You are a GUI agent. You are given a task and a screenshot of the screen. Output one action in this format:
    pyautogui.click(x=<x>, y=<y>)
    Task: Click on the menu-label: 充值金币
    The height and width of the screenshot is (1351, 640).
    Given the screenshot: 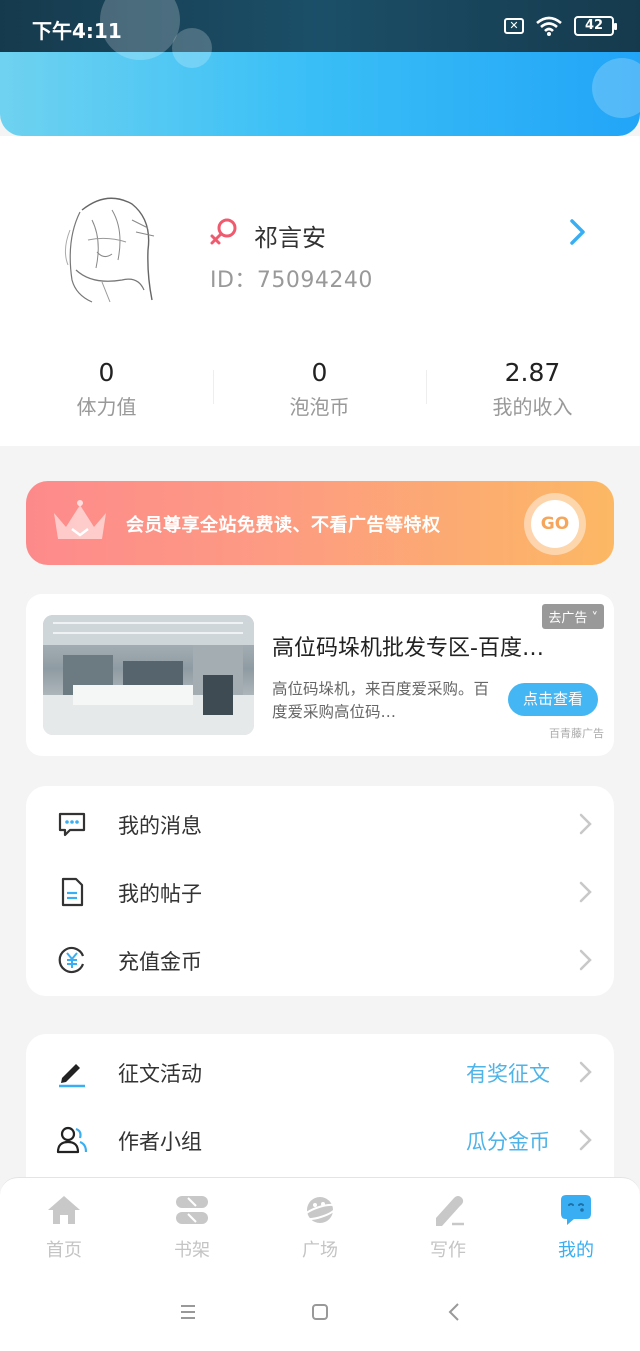 What is the action you would take?
    pyautogui.click(x=160, y=962)
    